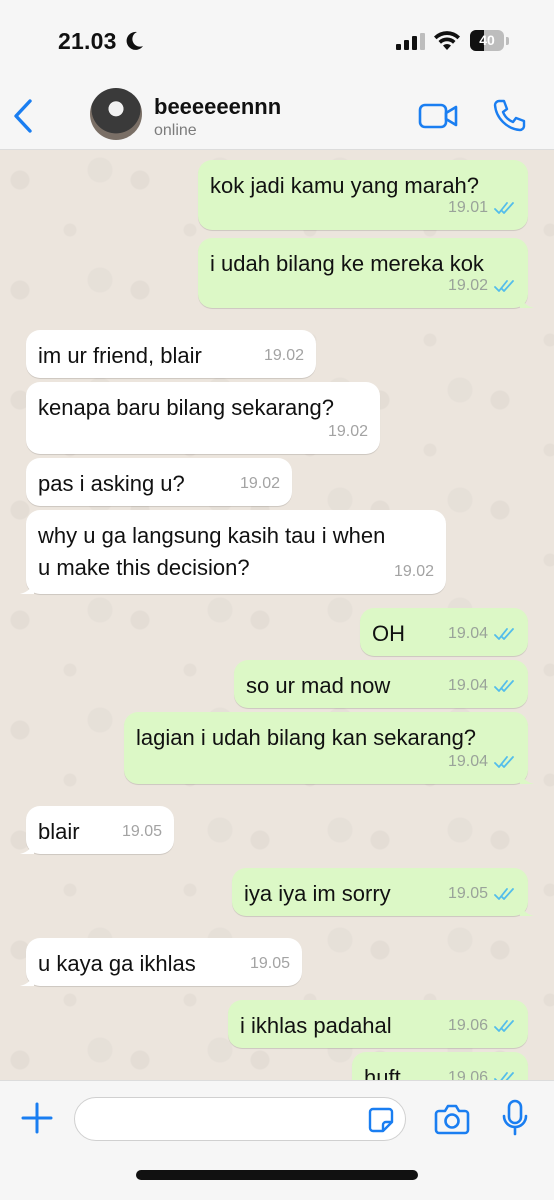  I want to click on outgoing-message-bubble: iya iya im sorry 19.05, so click(383, 892).